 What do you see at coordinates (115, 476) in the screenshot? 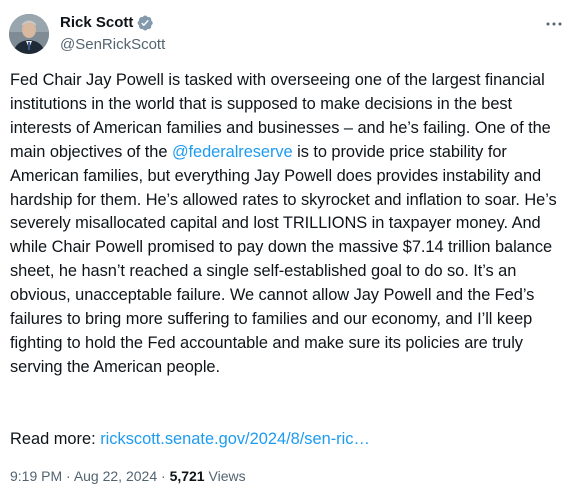
I see `tweet-date: Aug 22, 2024` at bounding box center [115, 476].